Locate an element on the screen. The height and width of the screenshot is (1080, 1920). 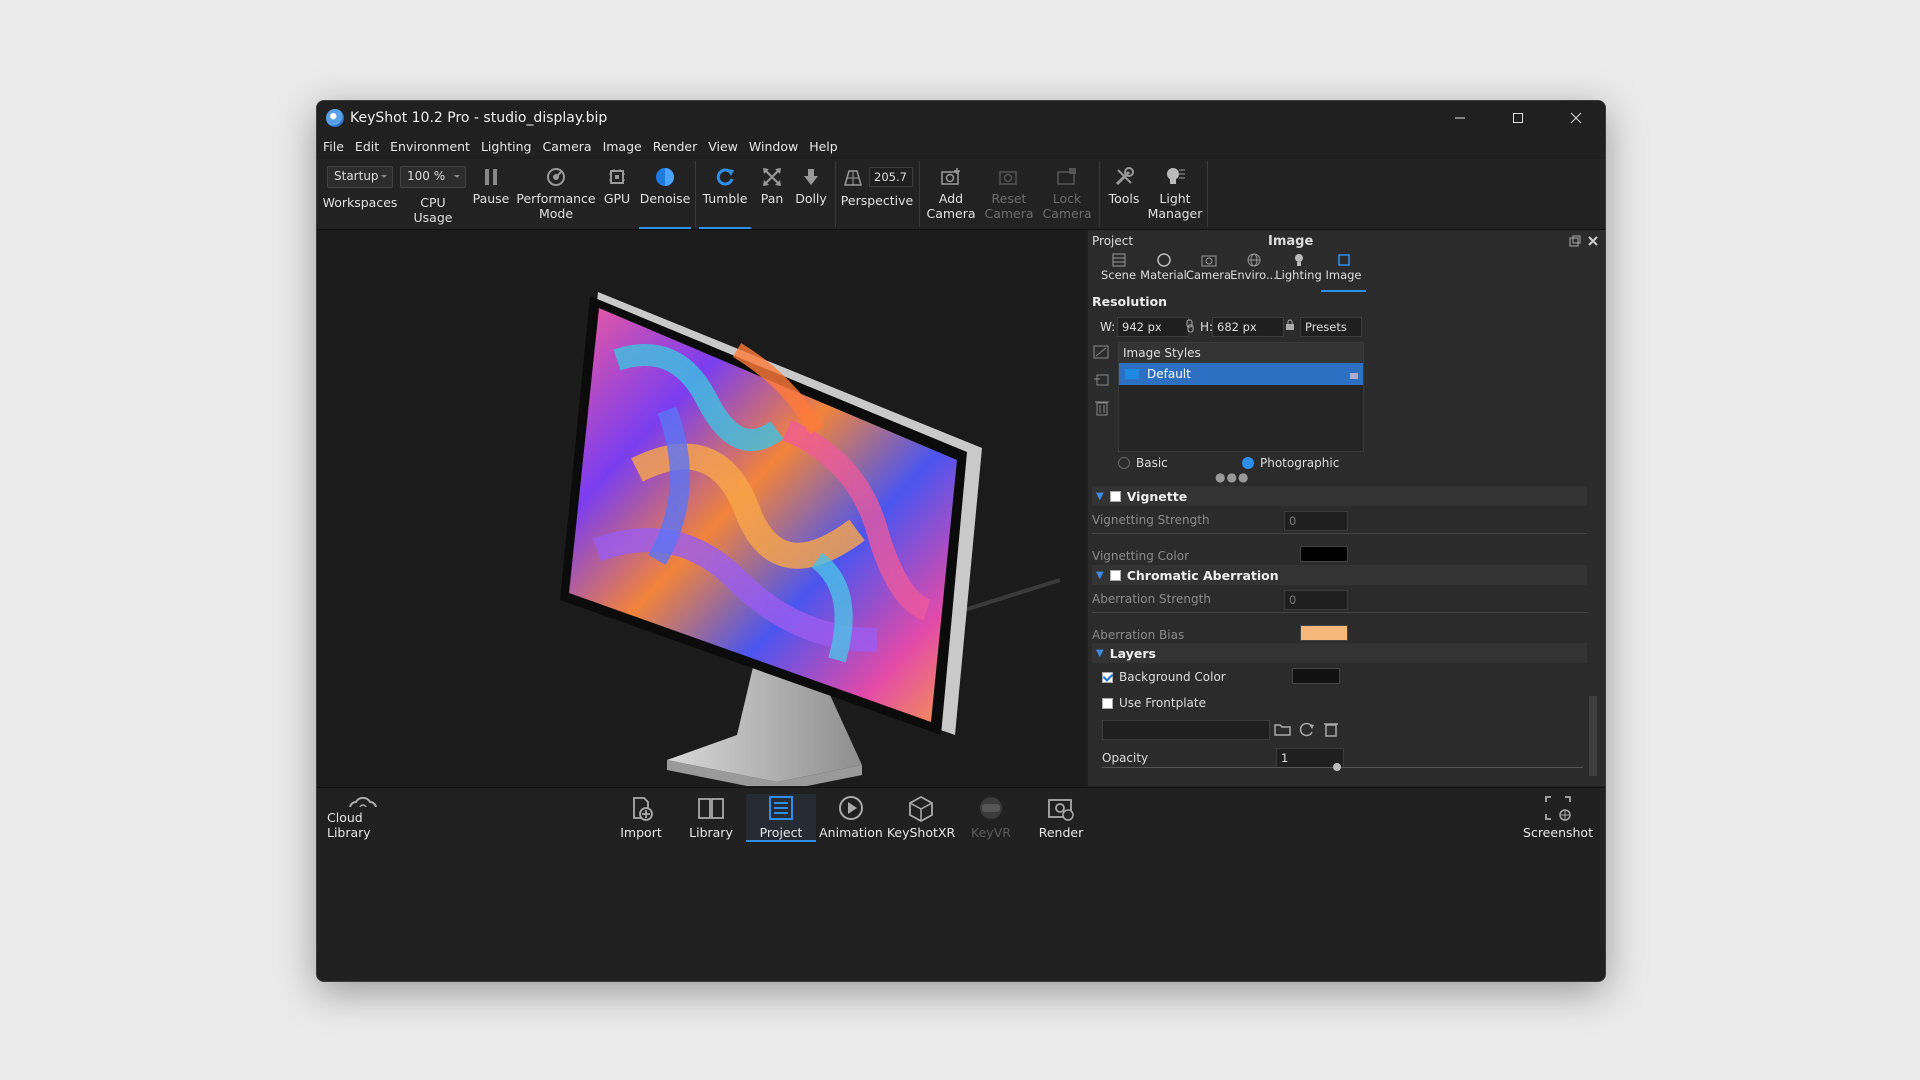
vignetting-color-swatch is located at coordinates (1324, 554).